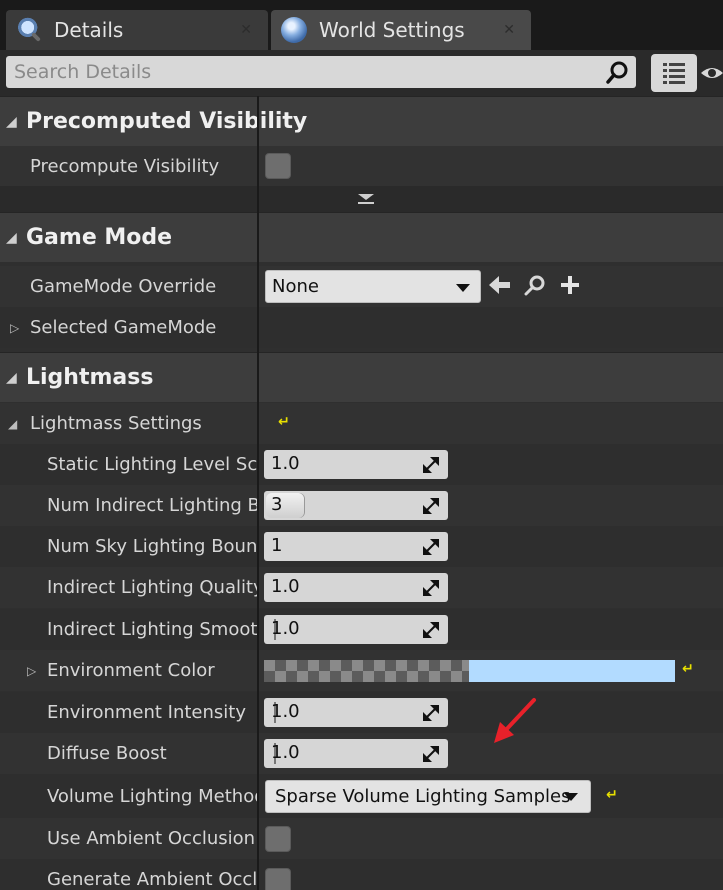 This screenshot has height=890, width=723. I want to click on annotation-arrow-icon, so click(515, 720).